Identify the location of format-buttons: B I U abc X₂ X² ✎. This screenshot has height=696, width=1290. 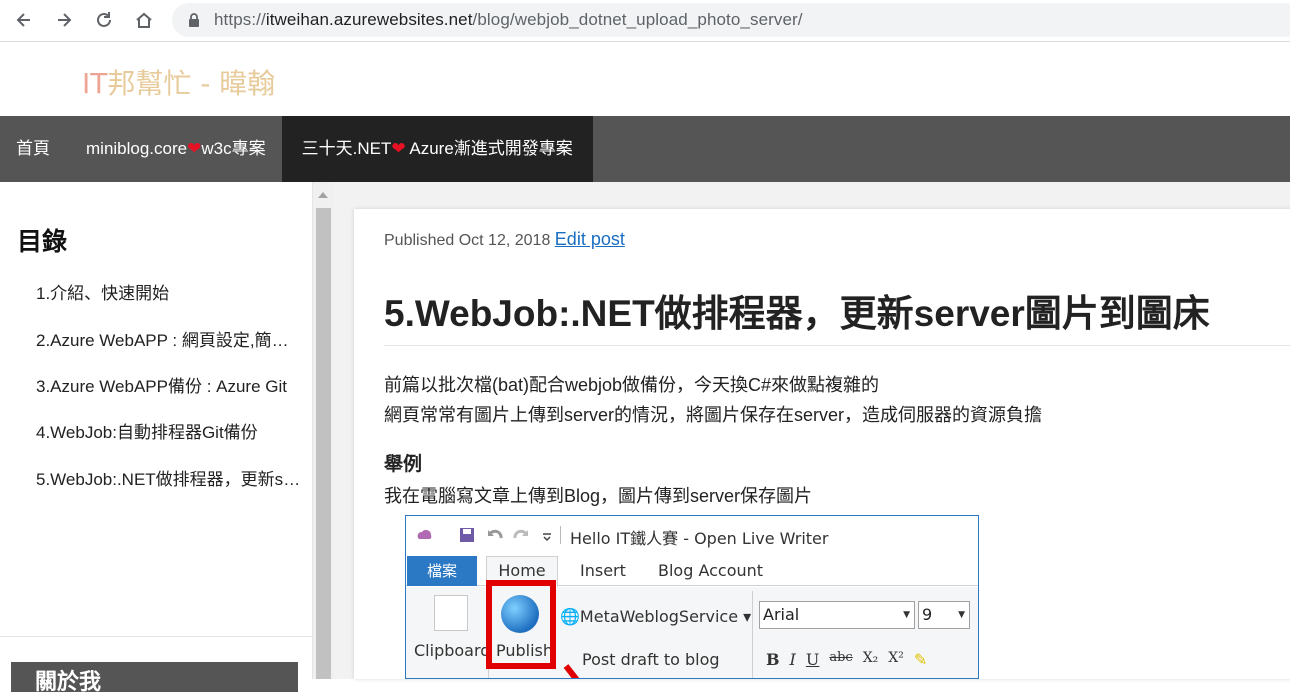
(846, 659).